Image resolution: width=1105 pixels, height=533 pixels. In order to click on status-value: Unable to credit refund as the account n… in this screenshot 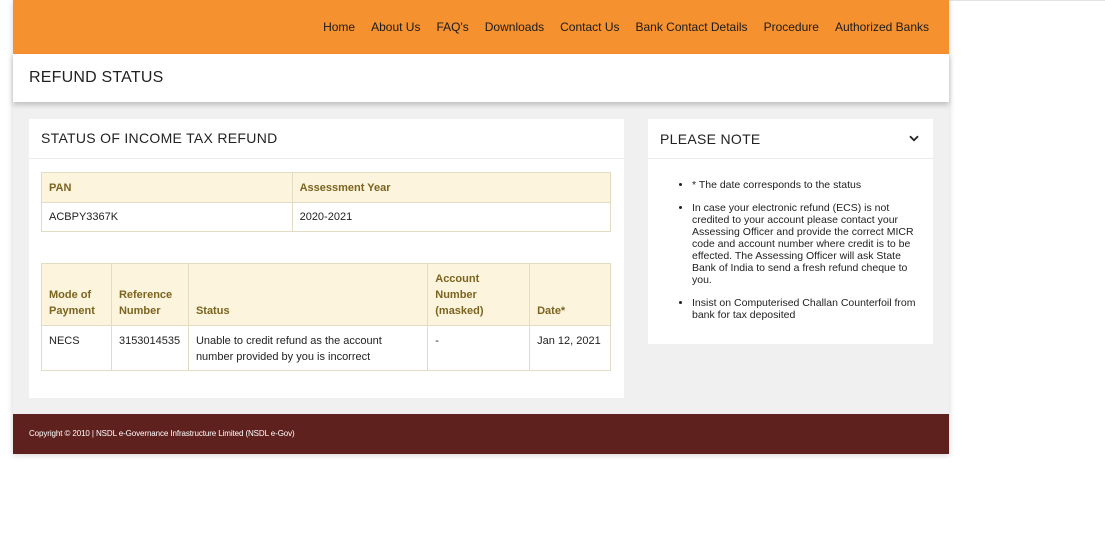, I will do `click(308, 348)`.